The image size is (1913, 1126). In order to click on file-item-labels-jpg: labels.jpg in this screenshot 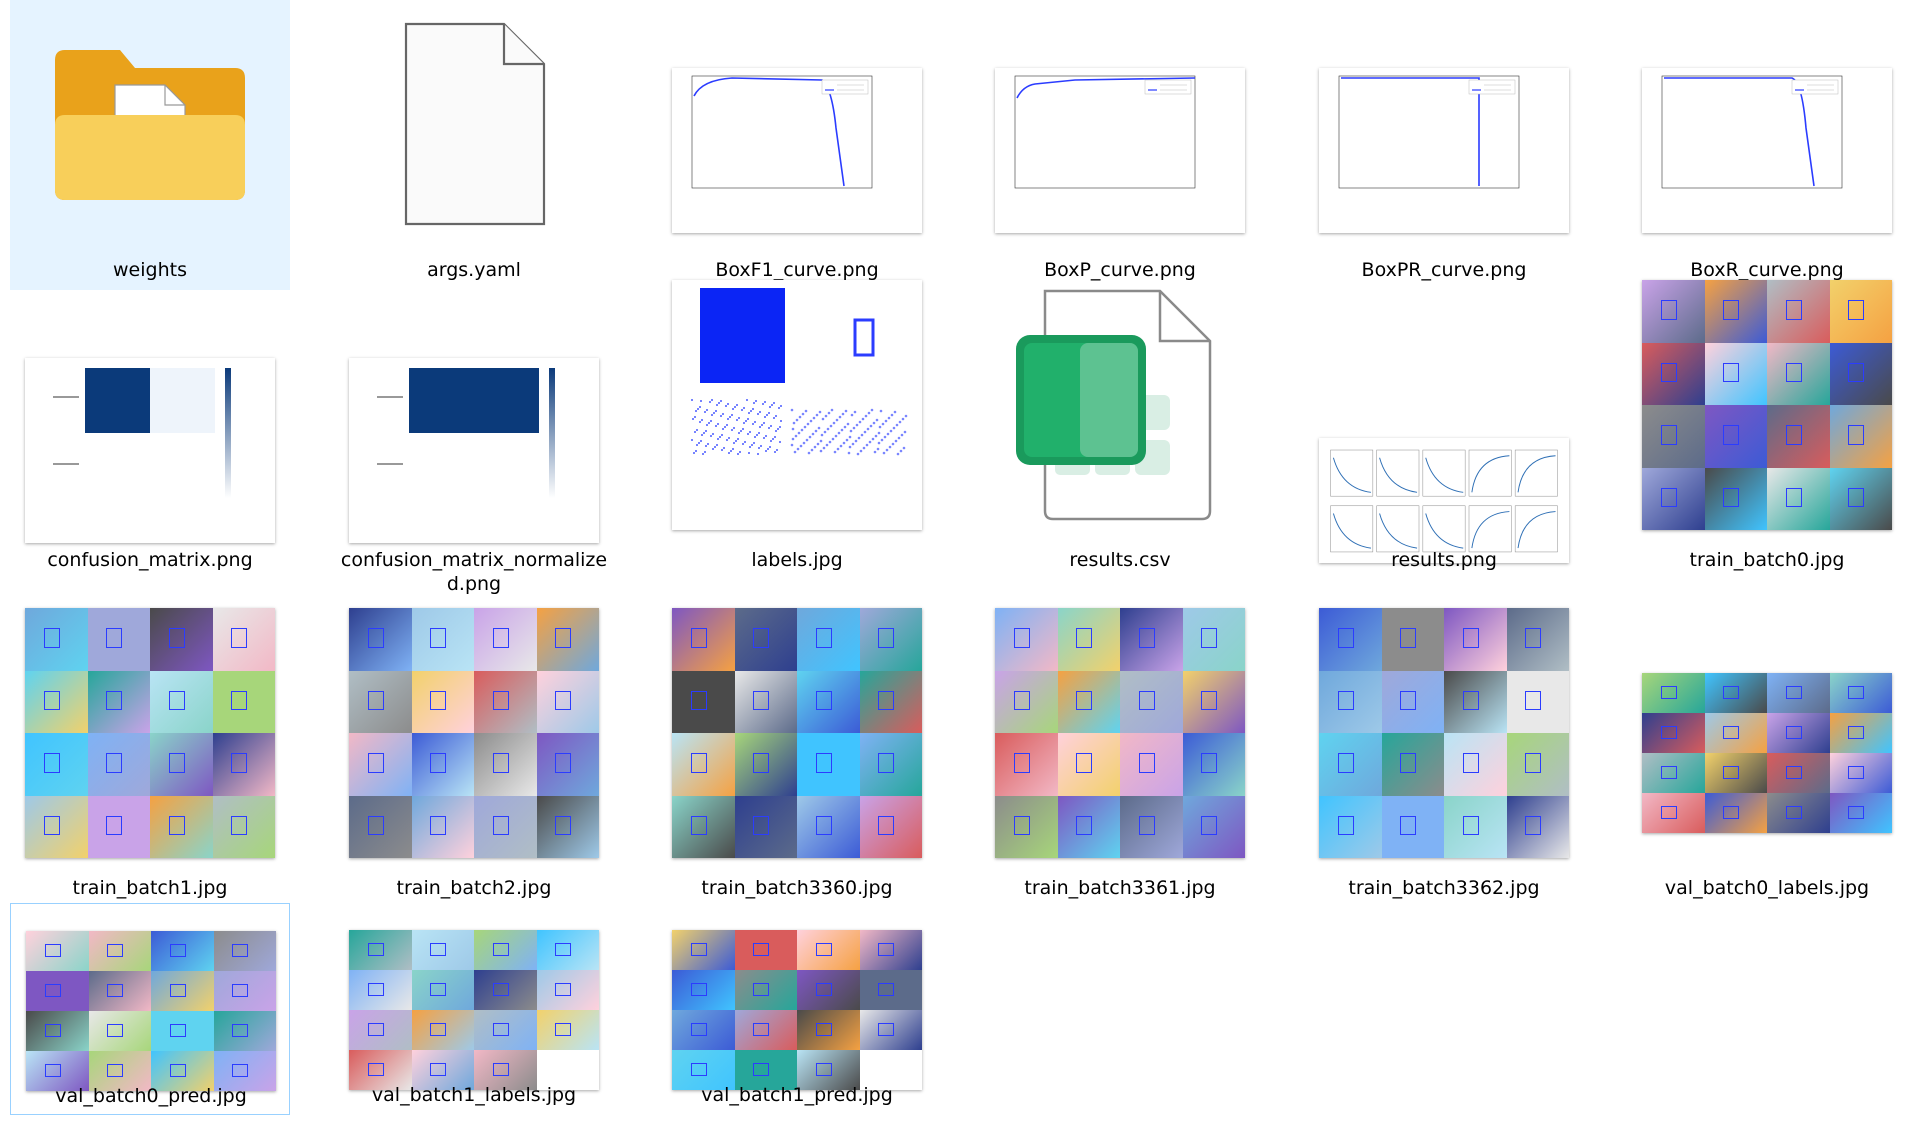, I will do `click(797, 435)`.